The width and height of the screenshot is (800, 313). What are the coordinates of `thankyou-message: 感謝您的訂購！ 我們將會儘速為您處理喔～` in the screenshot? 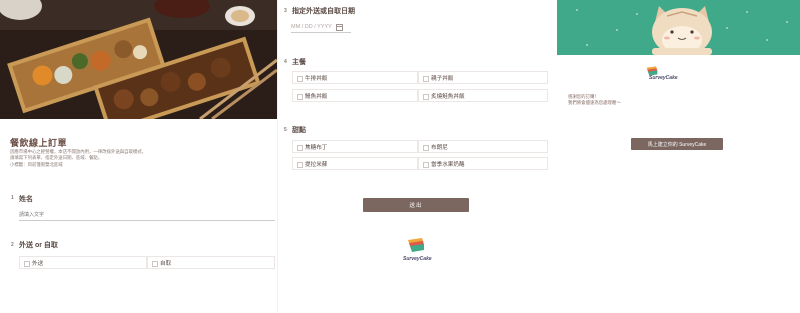 It's located at (594, 100).